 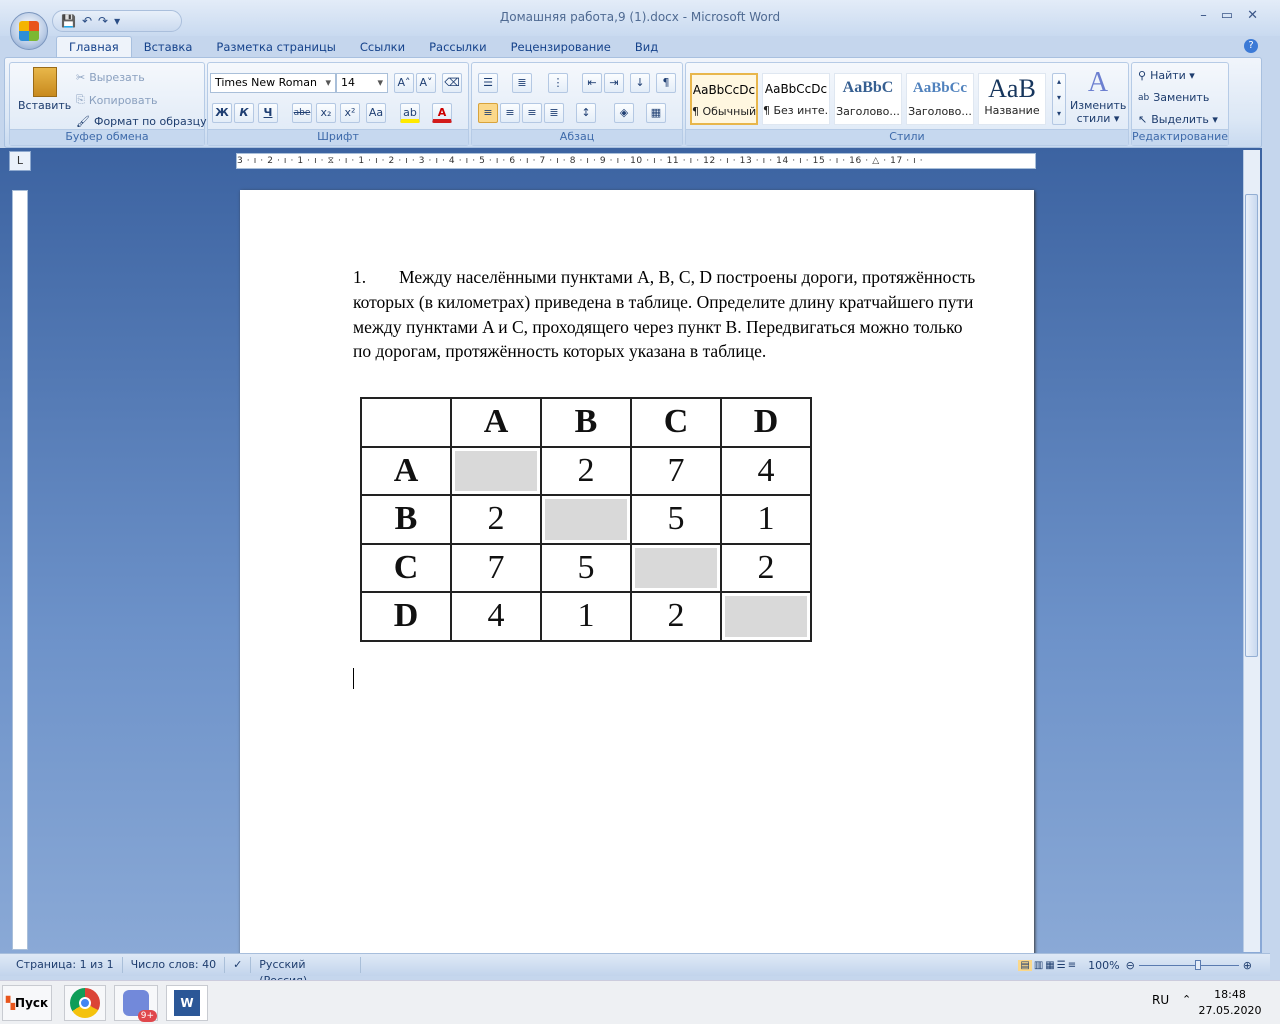 I want to click on tab-home: Главная, so click(x=94, y=47).